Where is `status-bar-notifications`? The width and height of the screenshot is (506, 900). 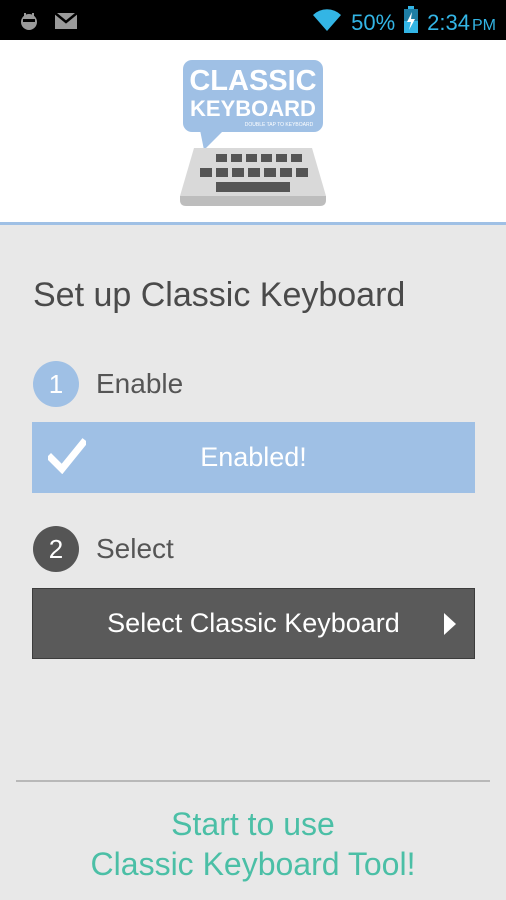
status-bar-notifications is located at coordinates (48, 23).